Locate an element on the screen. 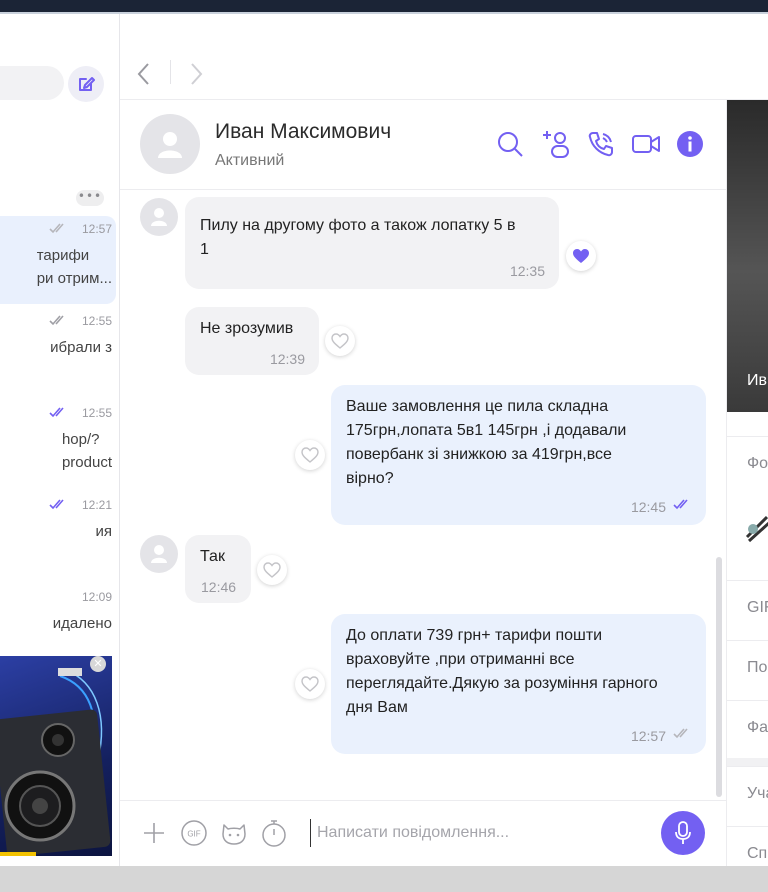 This screenshot has width=768, height=892. chat-preview-line: ибрали з is located at coordinates (81, 347).